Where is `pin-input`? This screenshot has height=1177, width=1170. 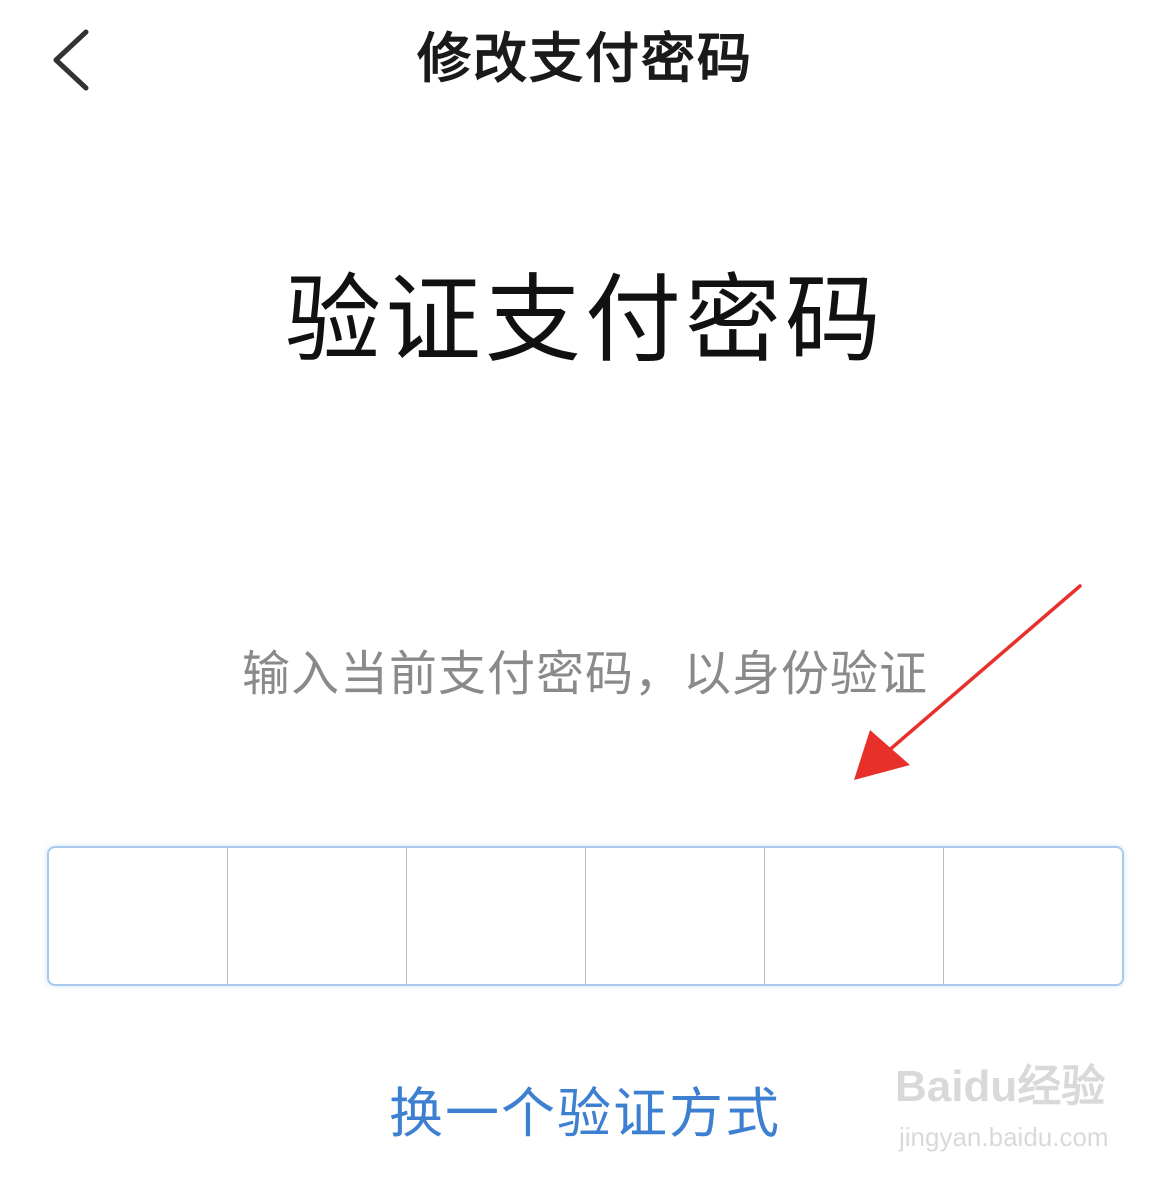
pin-input is located at coordinates (585, 916).